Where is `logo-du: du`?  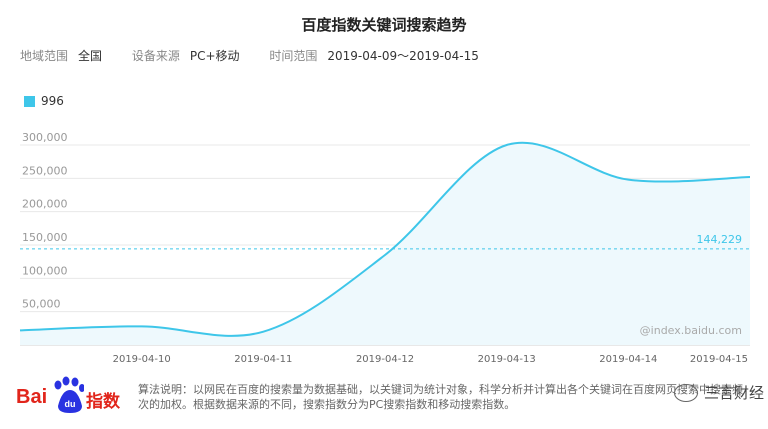
logo-du: du is located at coordinates (70, 404).